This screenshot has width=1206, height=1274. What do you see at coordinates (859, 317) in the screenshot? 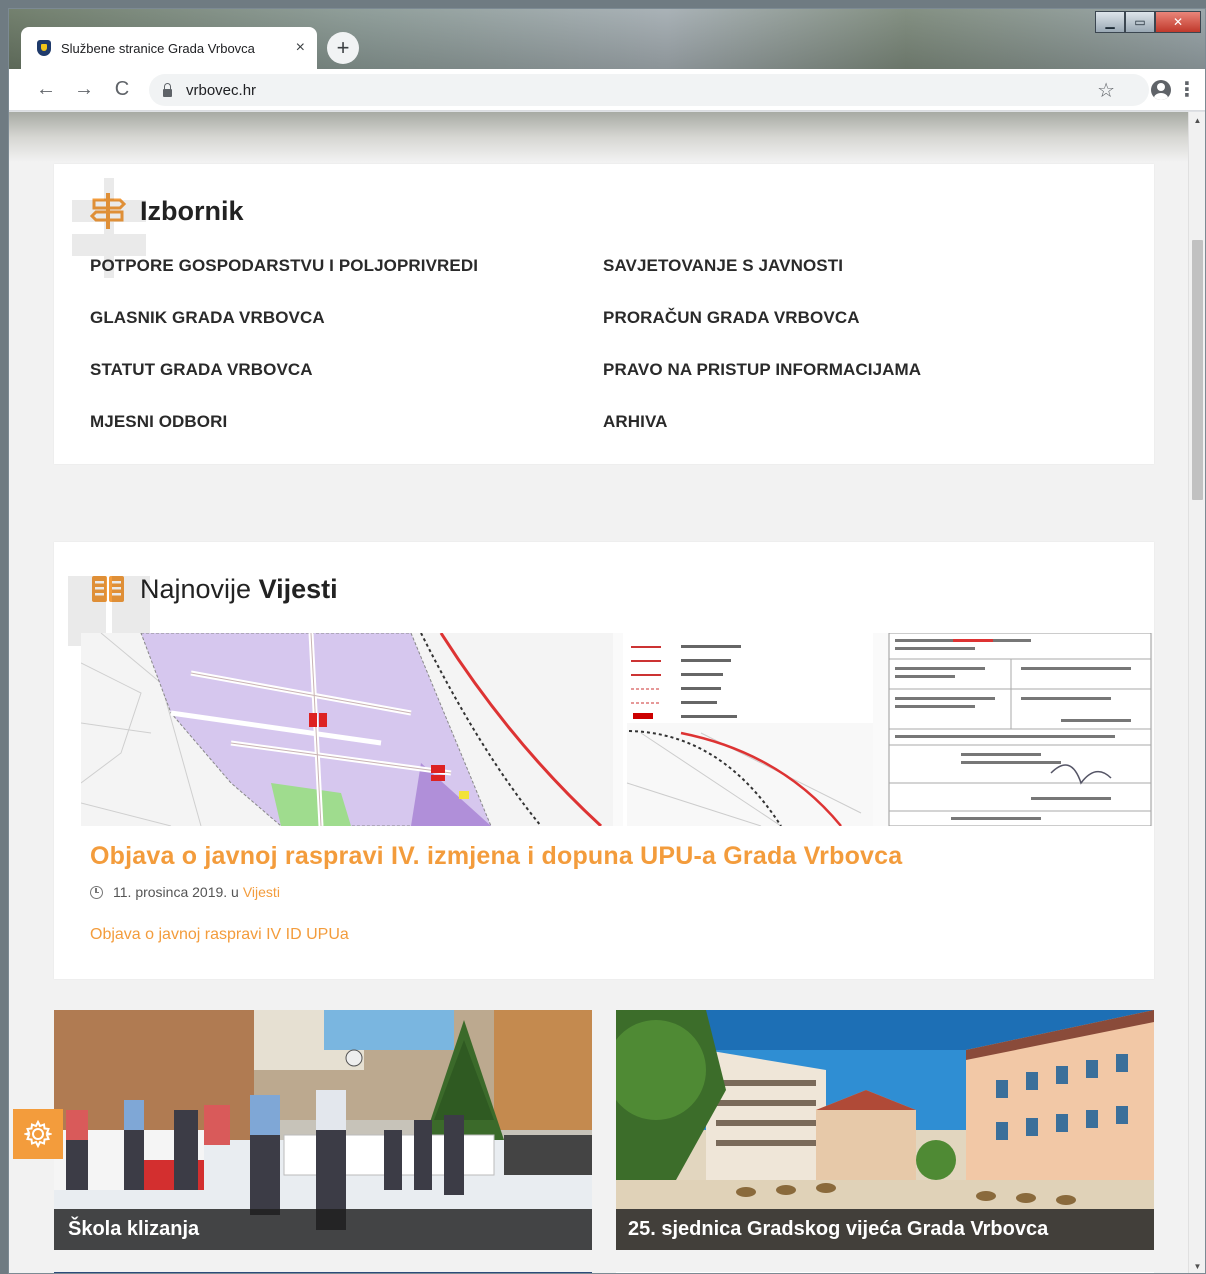
I see `menu-link-proracun: PRORAČUN GRADA VRBOVCA` at bounding box center [859, 317].